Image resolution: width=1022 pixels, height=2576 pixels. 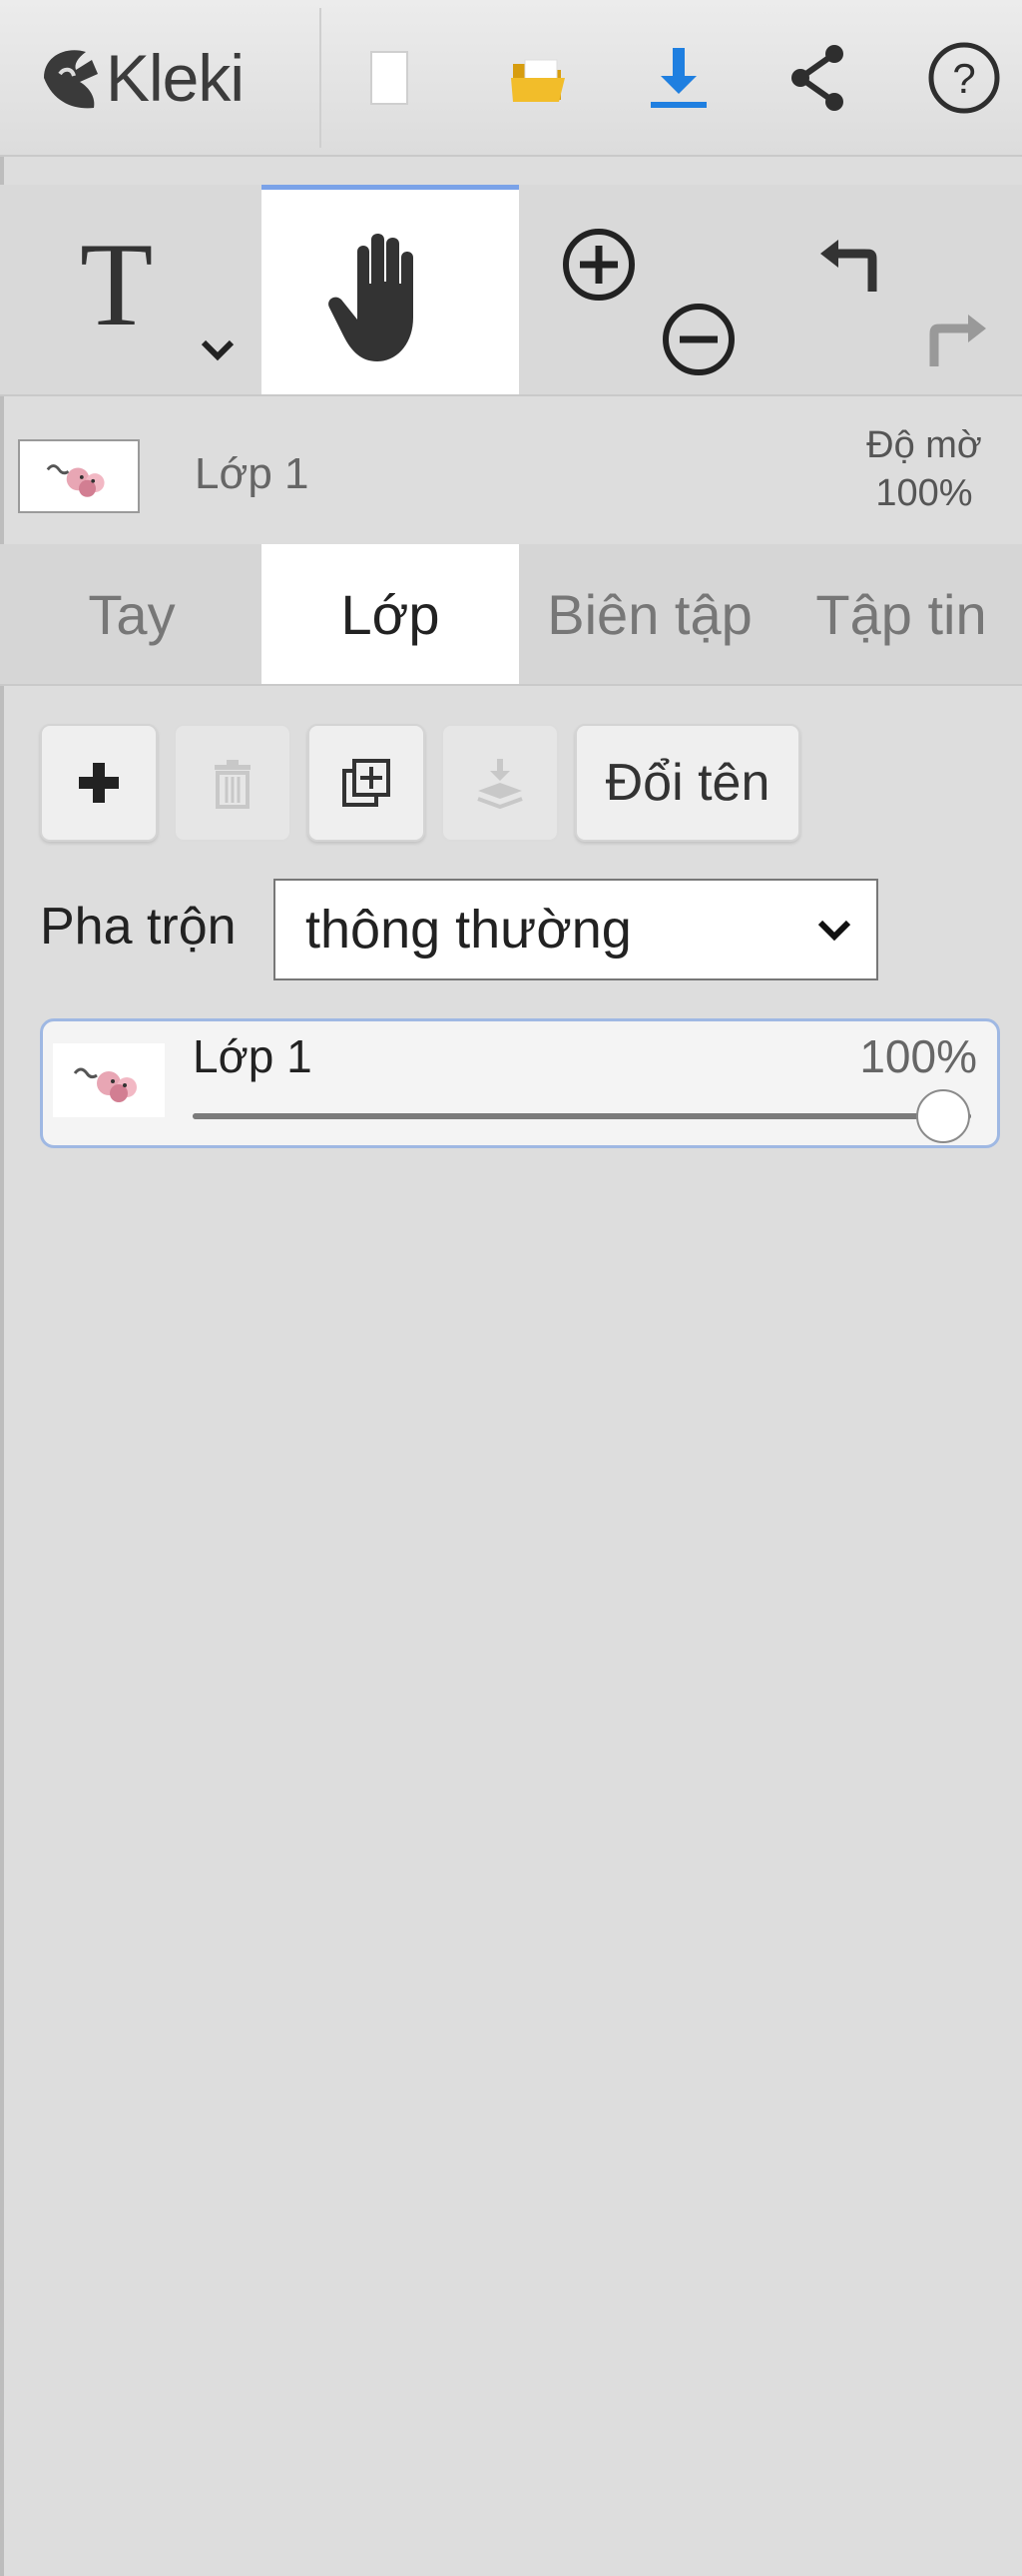 I want to click on add-layer-button, so click(x=99, y=783).